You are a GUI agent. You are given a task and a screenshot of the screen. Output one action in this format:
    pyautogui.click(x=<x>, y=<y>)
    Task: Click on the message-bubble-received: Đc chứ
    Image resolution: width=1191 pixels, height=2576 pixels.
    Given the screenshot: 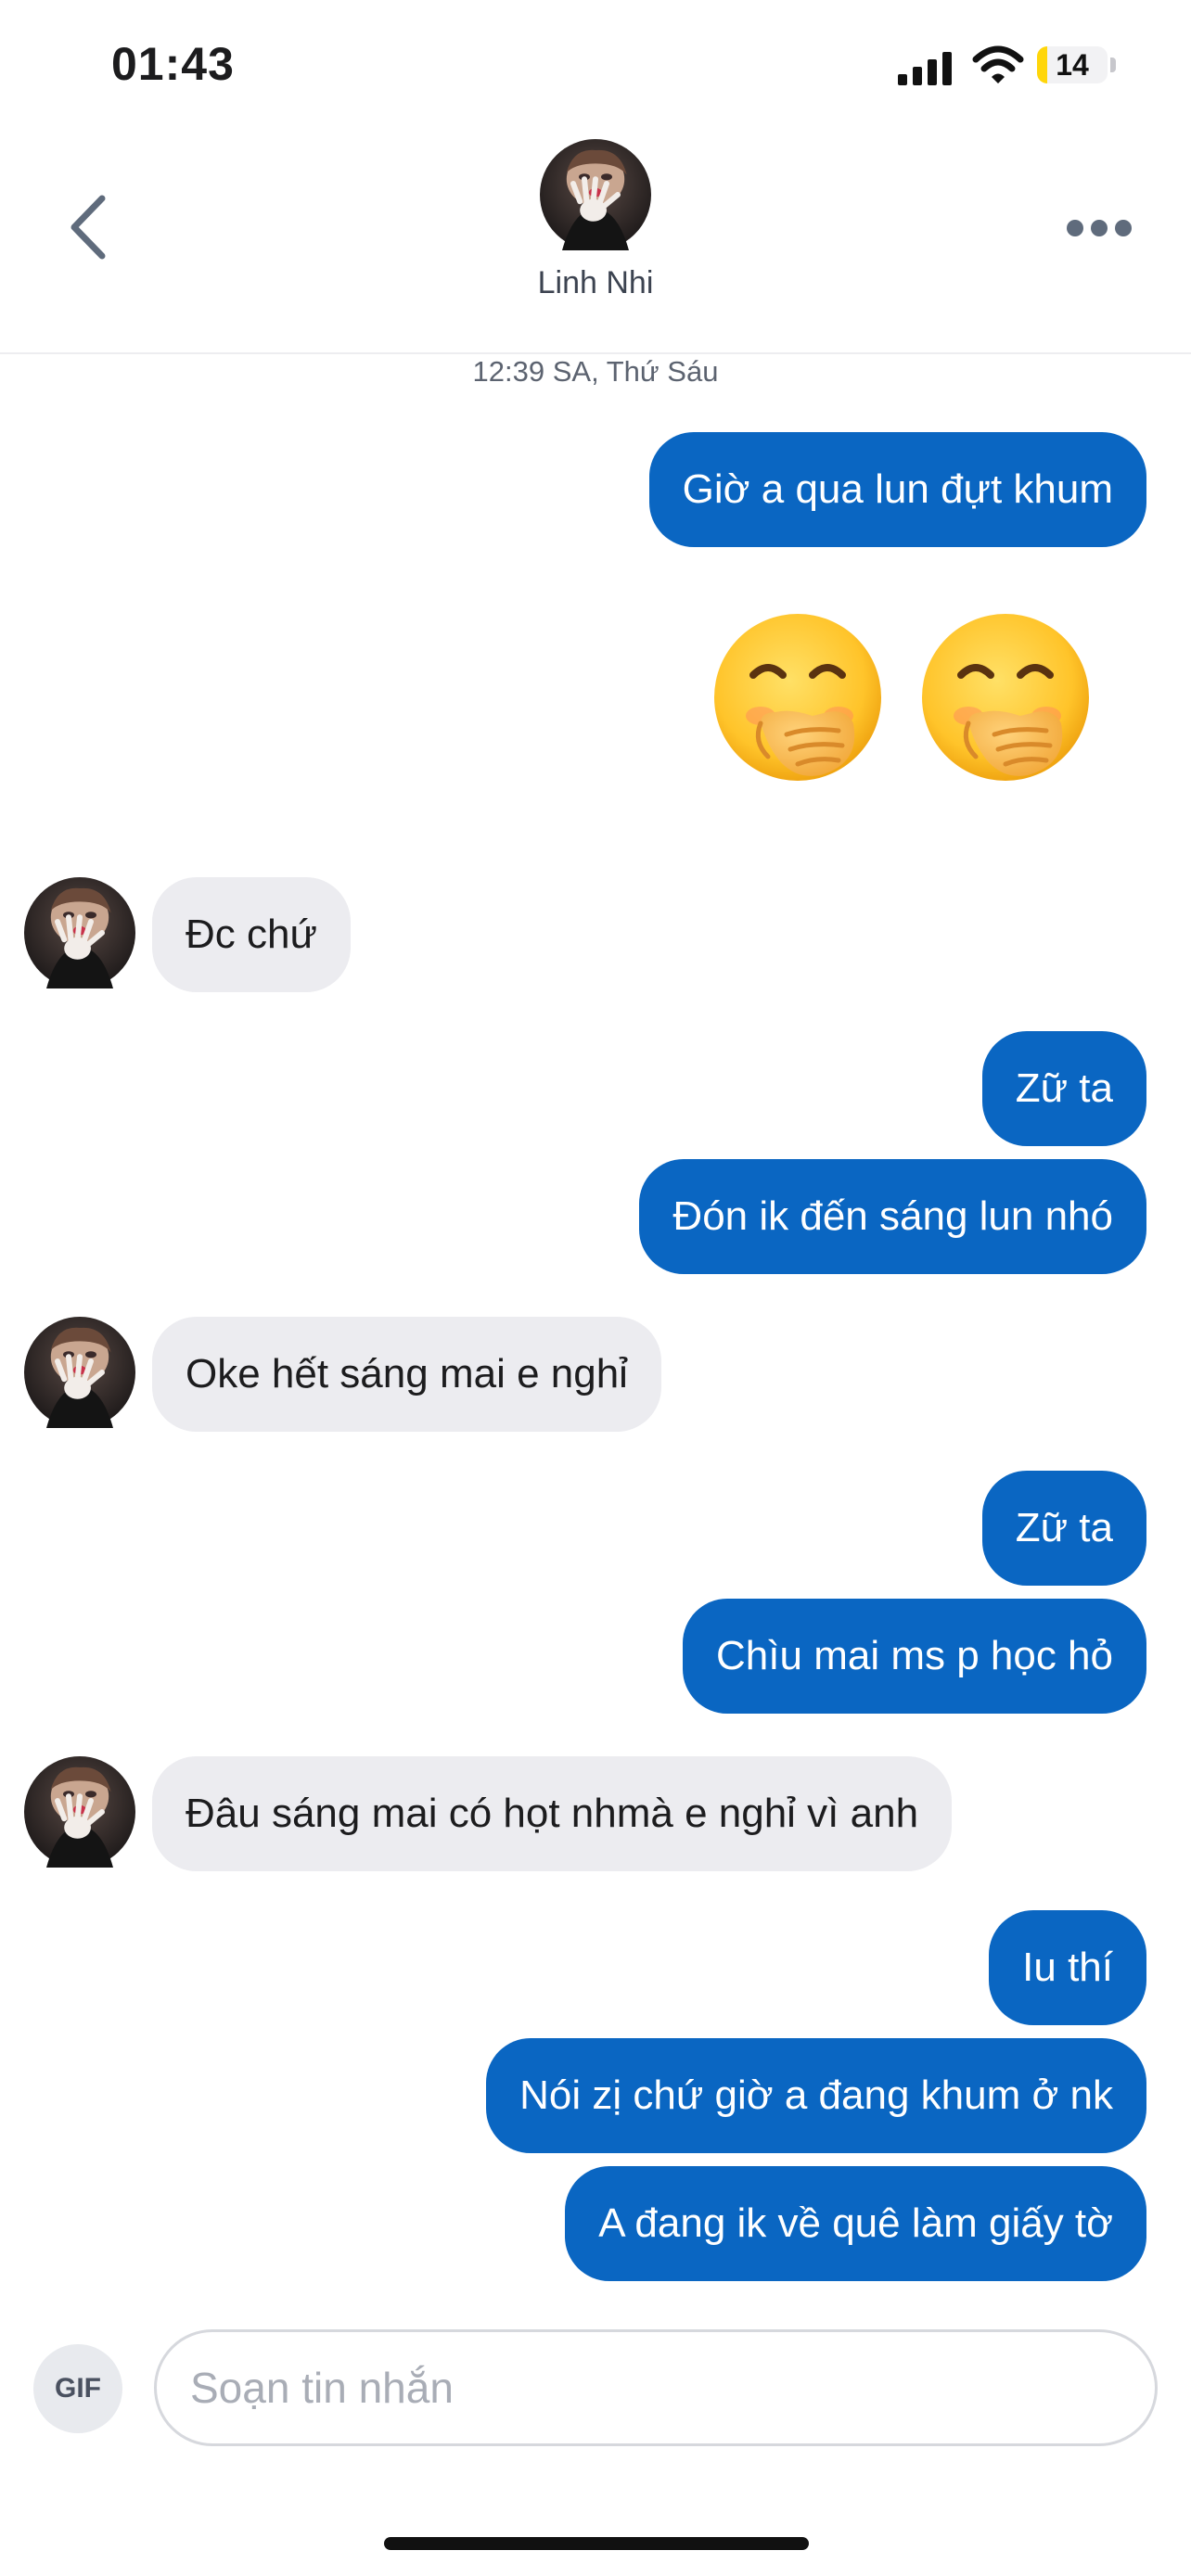 What is the action you would take?
    pyautogui.click(x=251, y=934)
    